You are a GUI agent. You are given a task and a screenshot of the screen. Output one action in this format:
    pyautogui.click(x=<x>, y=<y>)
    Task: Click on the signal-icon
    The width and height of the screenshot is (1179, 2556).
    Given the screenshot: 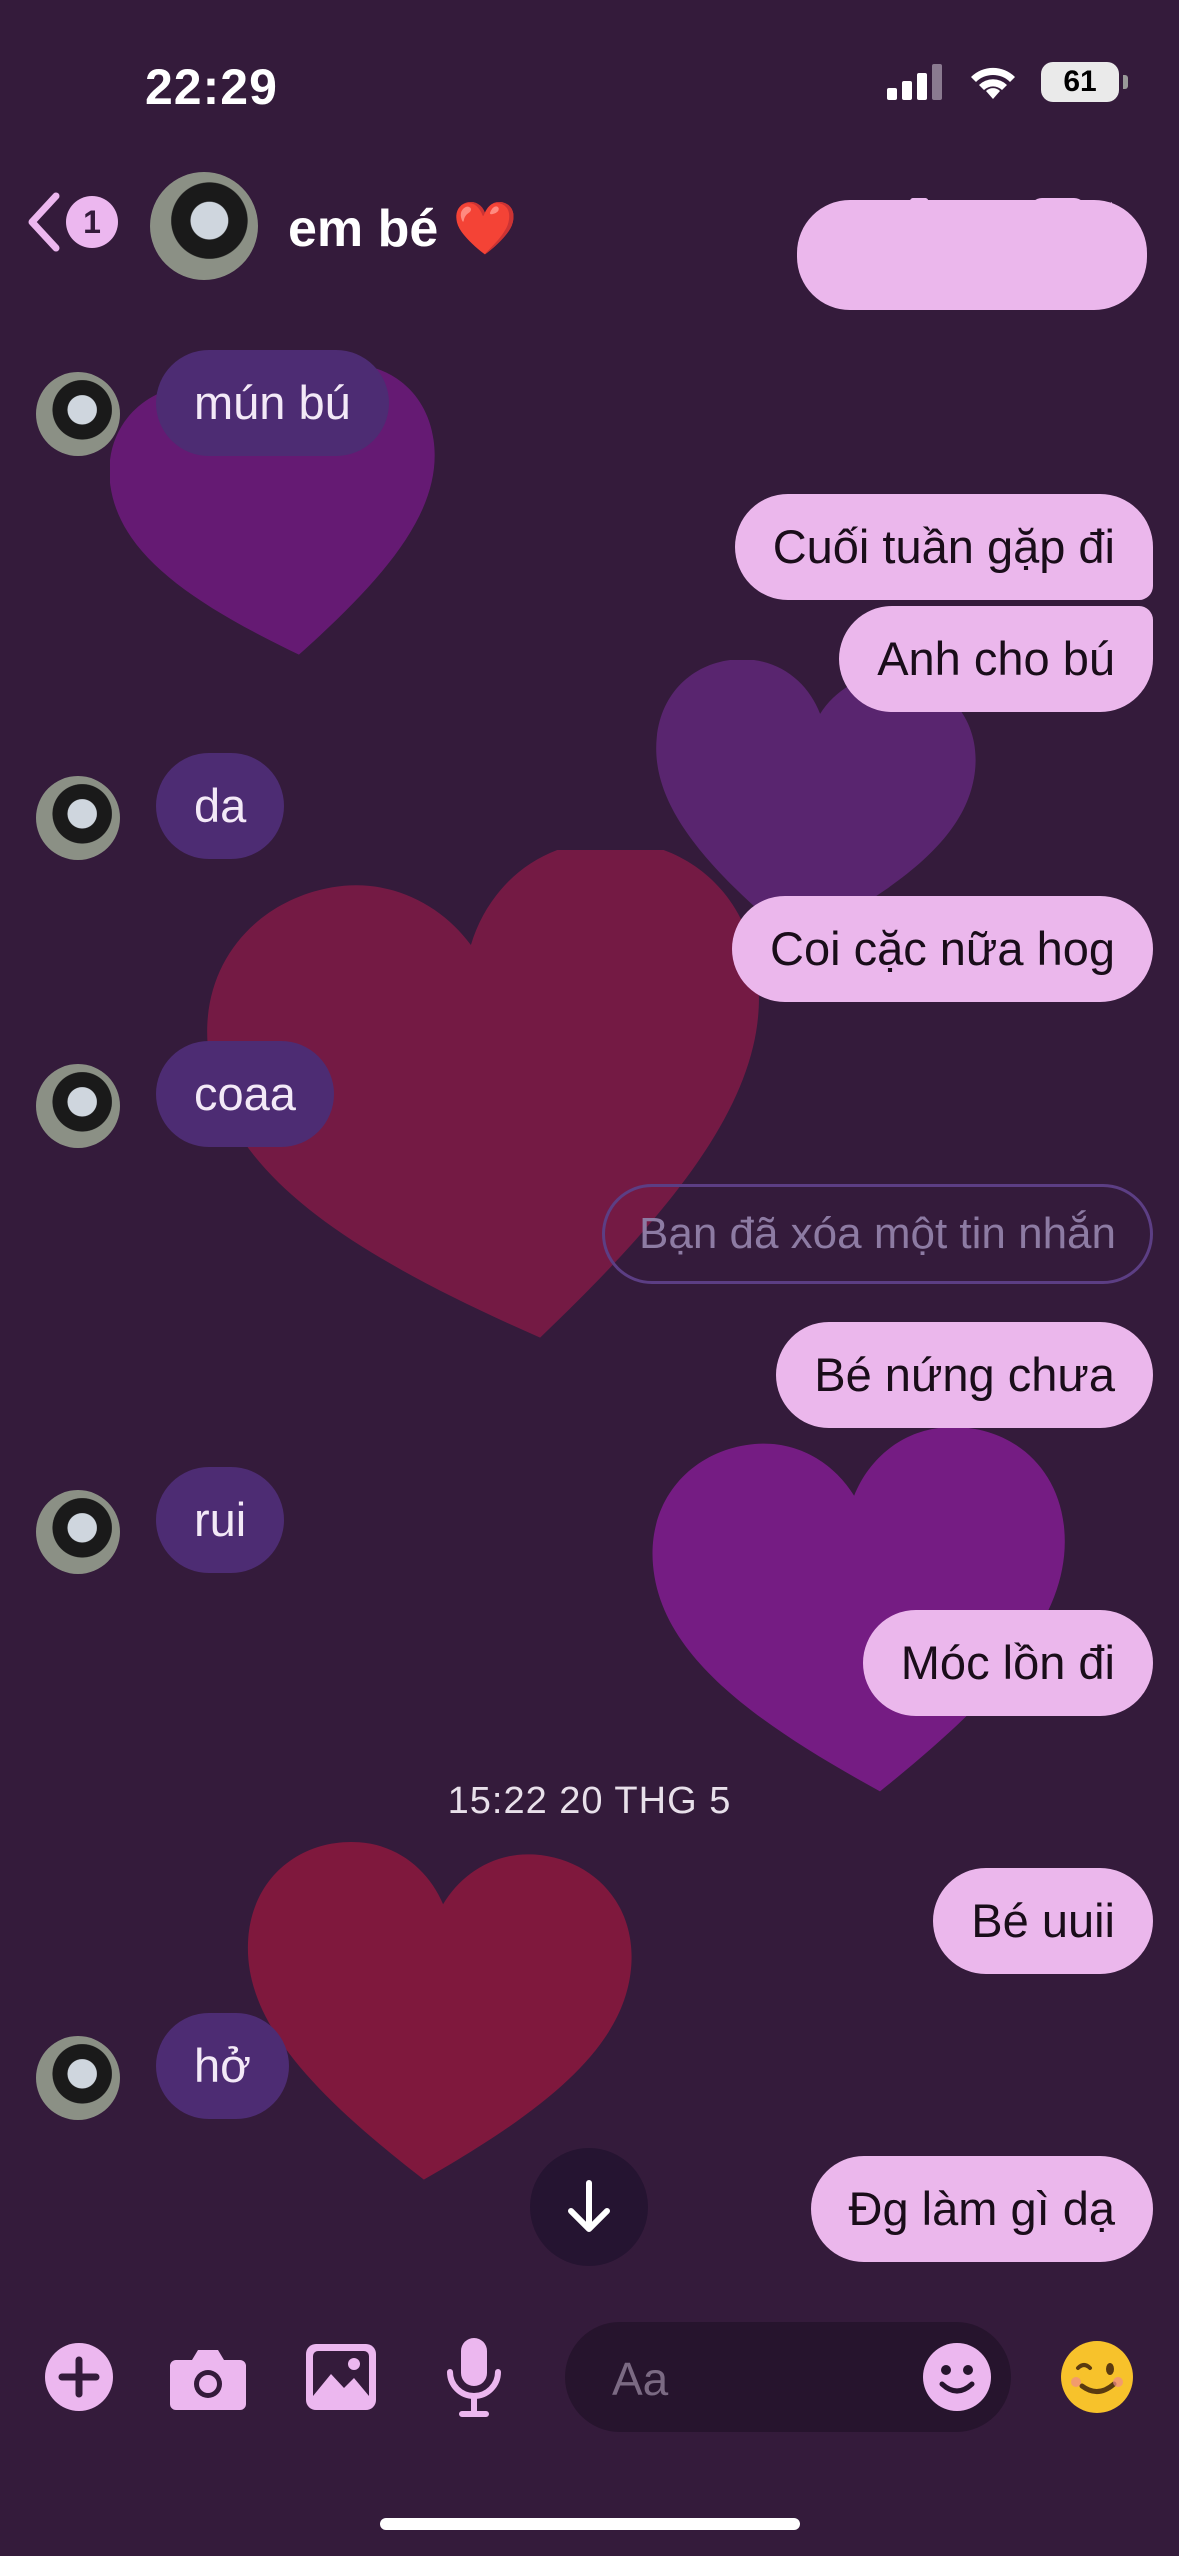 What is the action you would take?
    pyautogui.click(x=914, y=82)
    